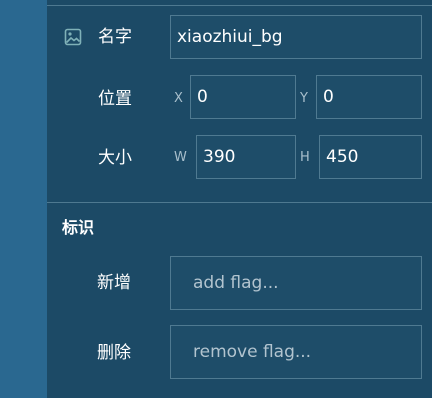  What do you see at coordinates (23, 199) in the screenshot?
I see `left-strip` at bounding box center [23, 199].